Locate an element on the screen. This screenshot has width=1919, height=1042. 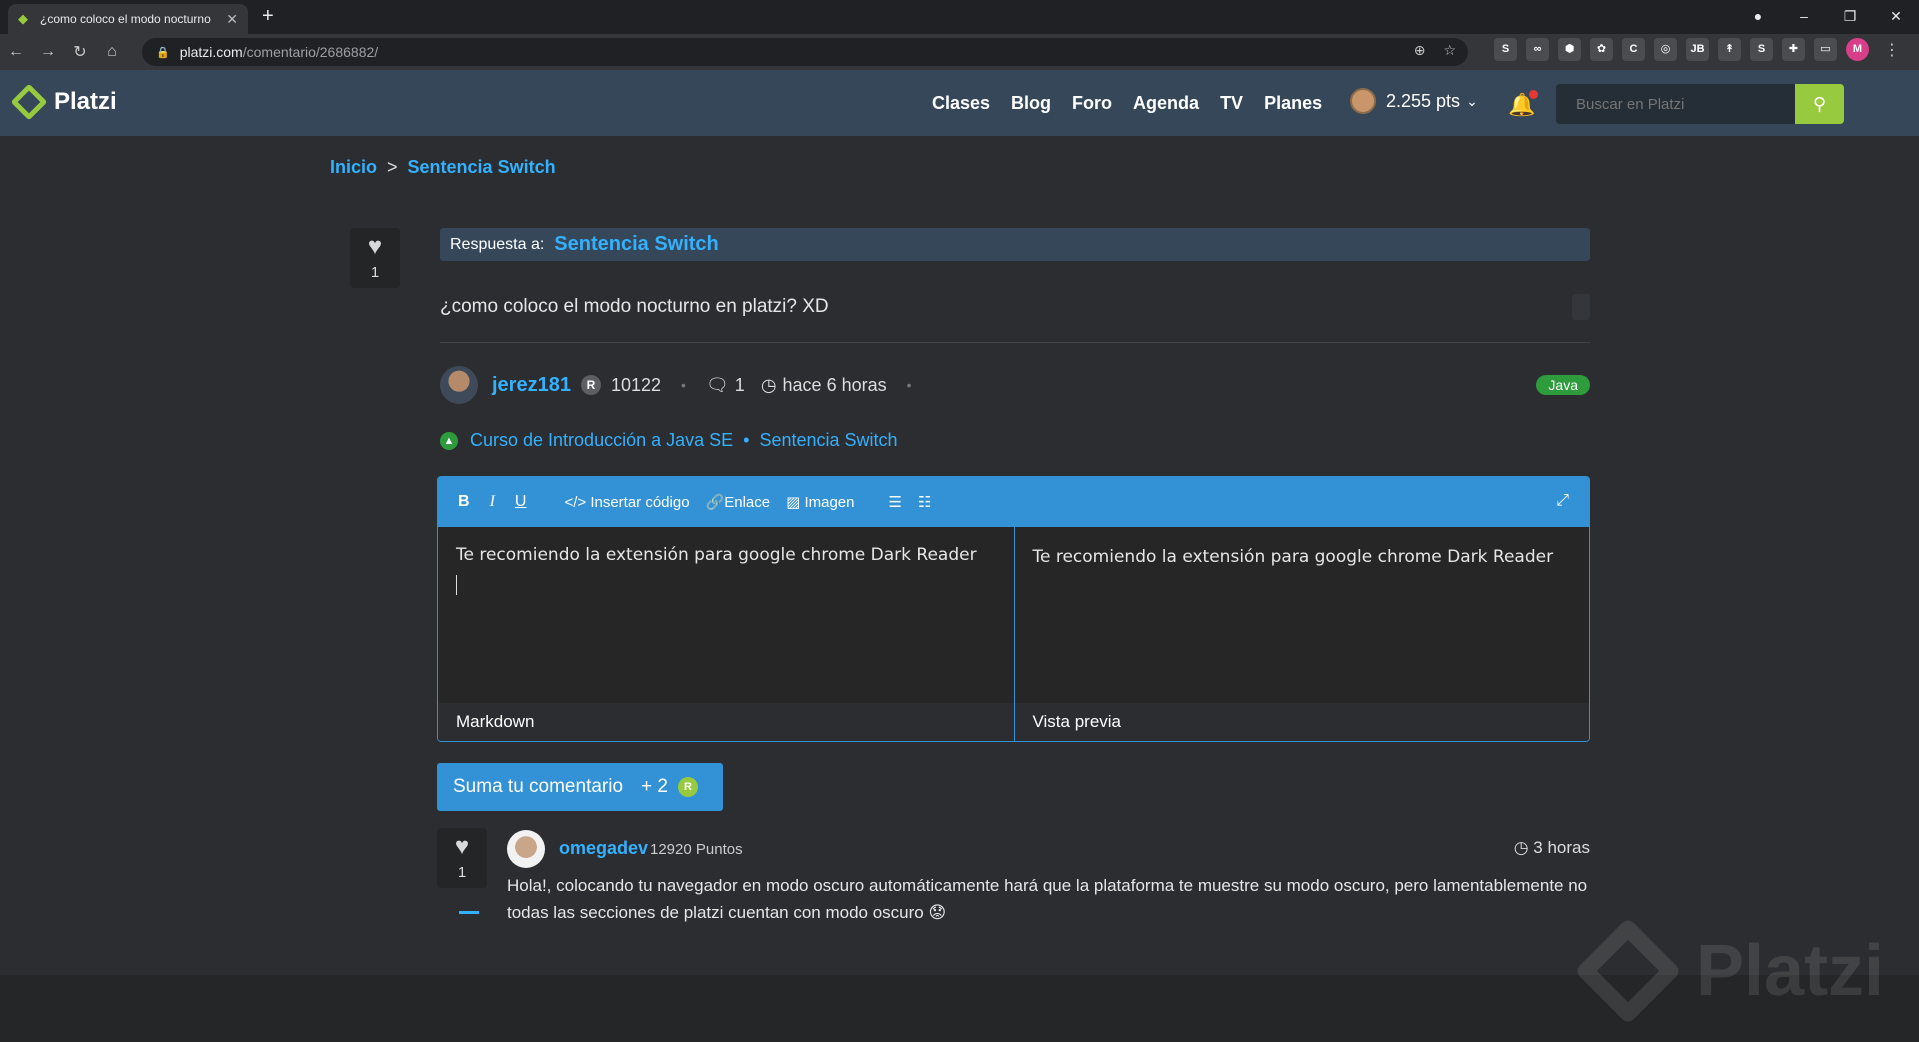
forward-icon: → is located at coordinates (48, 52).